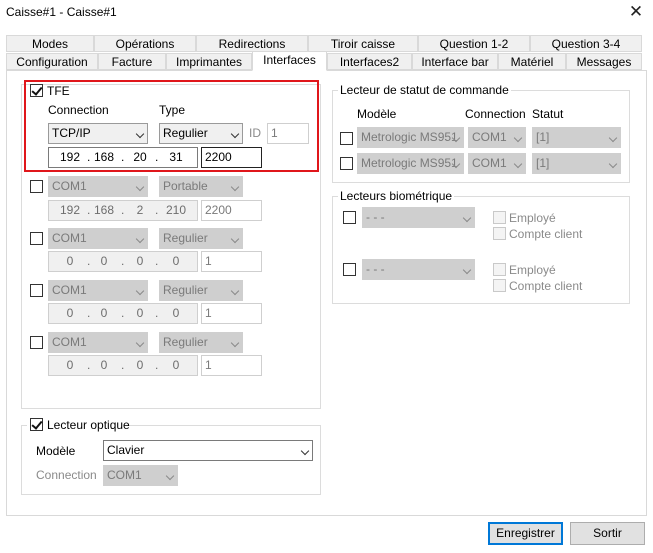 This screenshot has width=653, height=553. I want to click on device-4-port-field: 1, so click(231, 365).